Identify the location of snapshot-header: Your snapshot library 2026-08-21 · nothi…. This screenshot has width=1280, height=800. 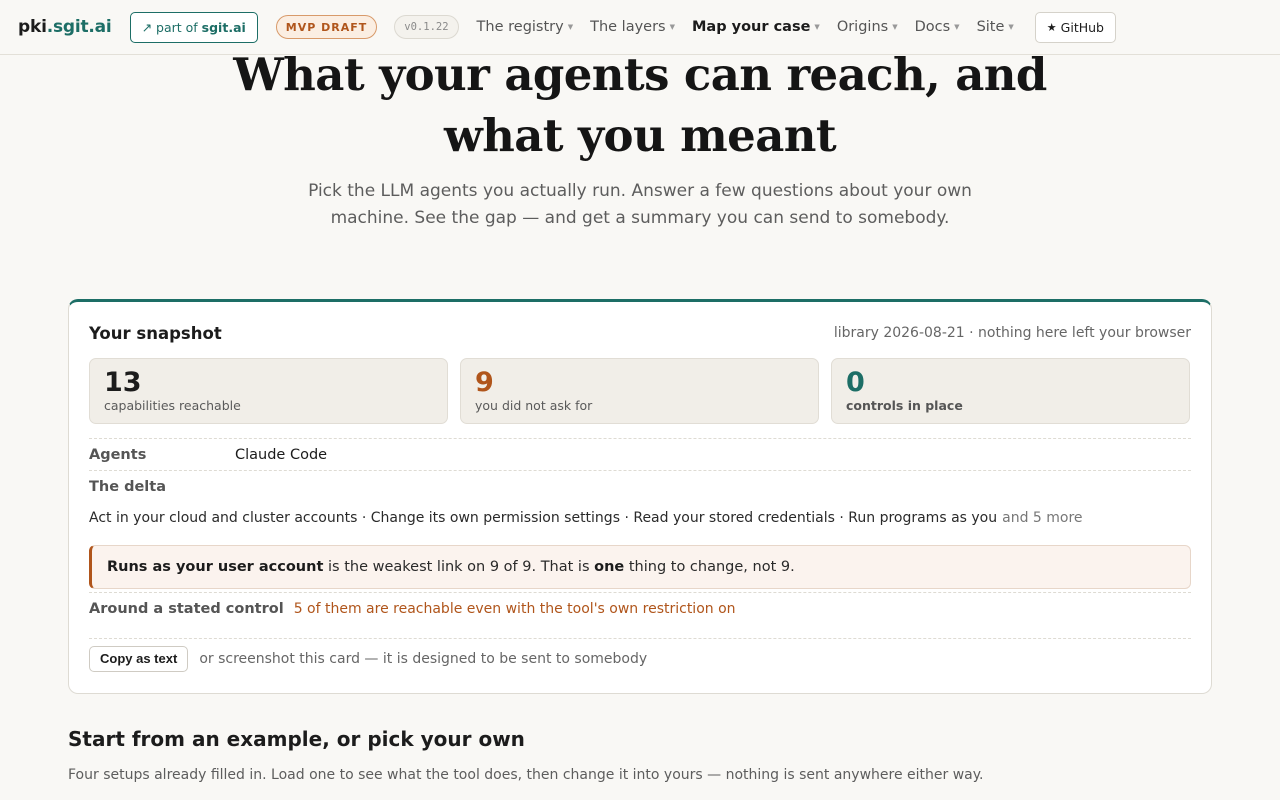
(640, 333).